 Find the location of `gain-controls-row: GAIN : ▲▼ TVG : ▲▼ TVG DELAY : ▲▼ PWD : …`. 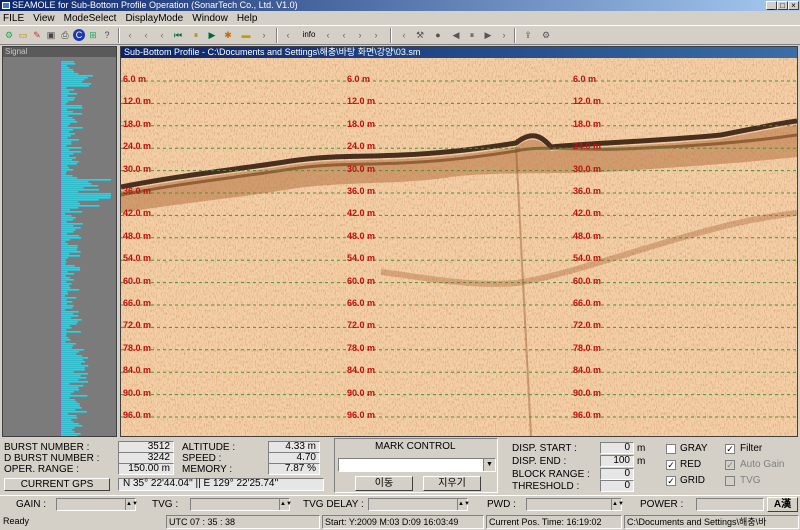

gain-controls-row: GAIN : ▲▼ TVG : ▲▼ TVG DELAY : ▲▼ PWD : … is located at coordinates (400, 504).